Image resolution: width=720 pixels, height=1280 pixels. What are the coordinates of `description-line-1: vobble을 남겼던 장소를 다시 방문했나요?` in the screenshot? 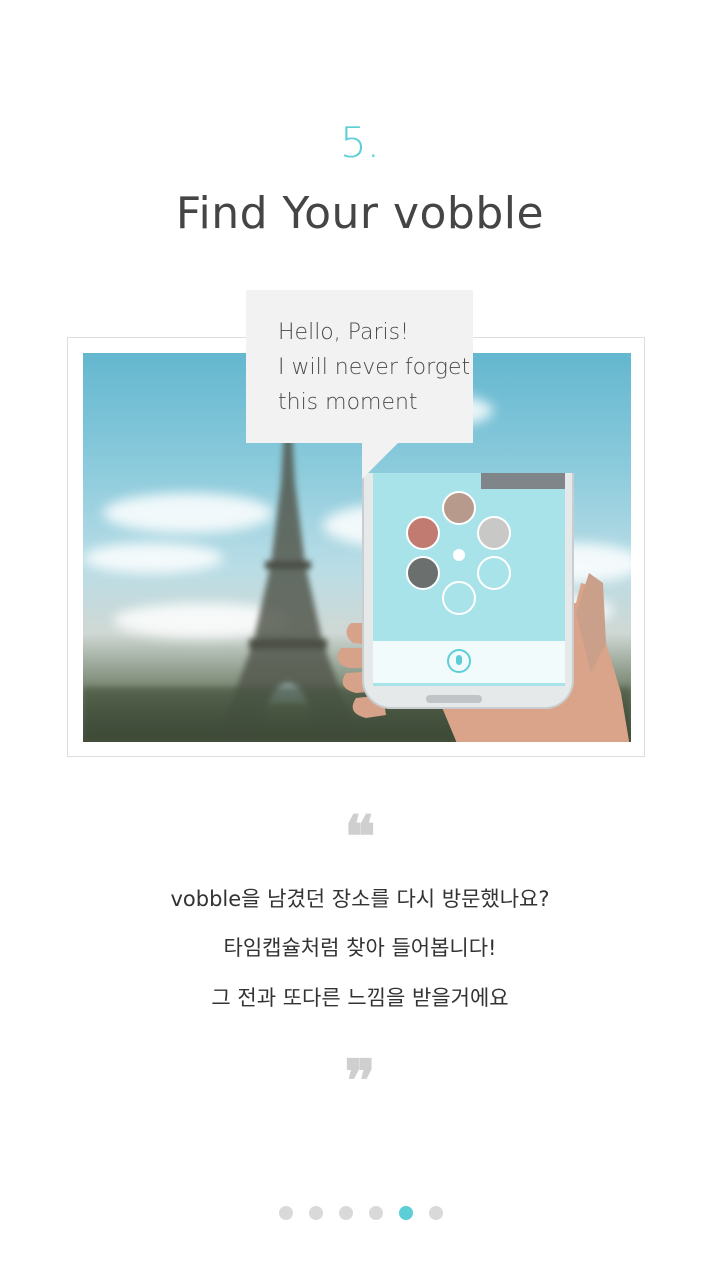 It's located at (360, 899).